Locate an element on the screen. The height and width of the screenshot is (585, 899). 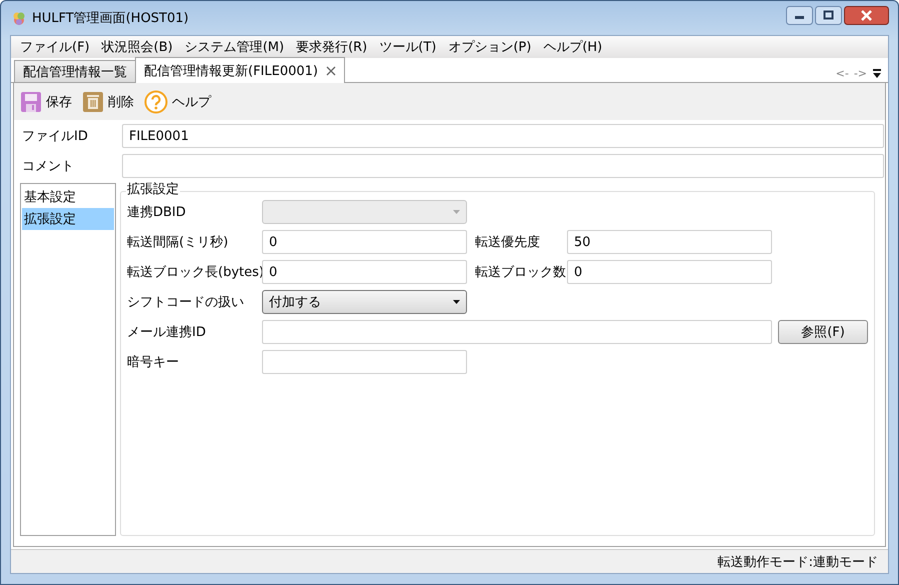
field-label: ファイルID is located at coordinates (55, 136).